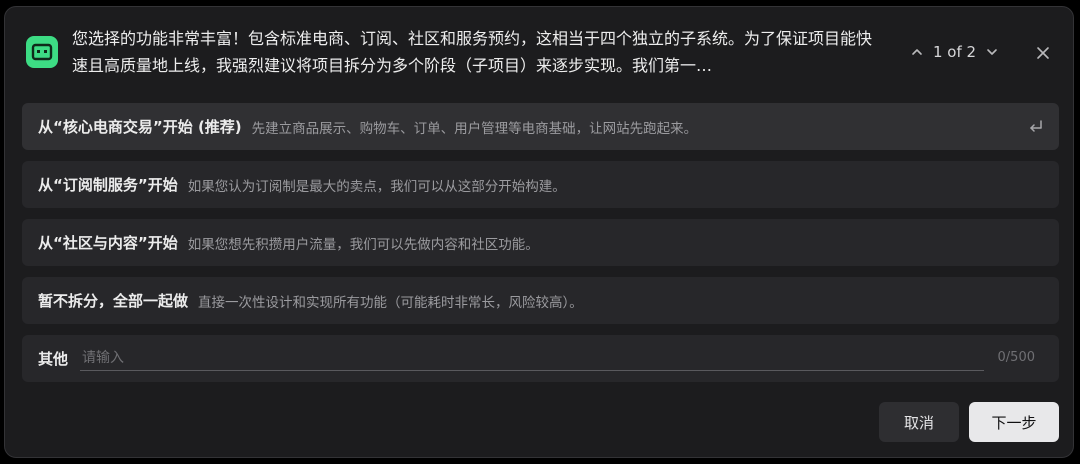  Describe the element at coordinates (390, 302) in the screenshot. I see `option-description: 直接一次性设计和实现所有功能（可能耗时非常长，风险较高）。` at that location.